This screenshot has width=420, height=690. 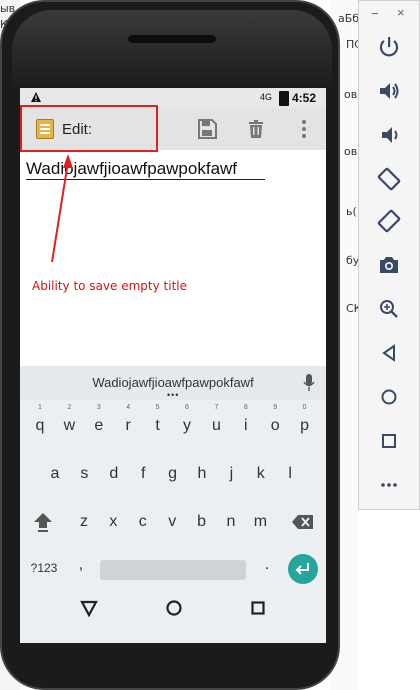 What do you see at coordinates (62, 208) in the screenshot?
I see `annotation-arrow` at bounding box center [62, 208].